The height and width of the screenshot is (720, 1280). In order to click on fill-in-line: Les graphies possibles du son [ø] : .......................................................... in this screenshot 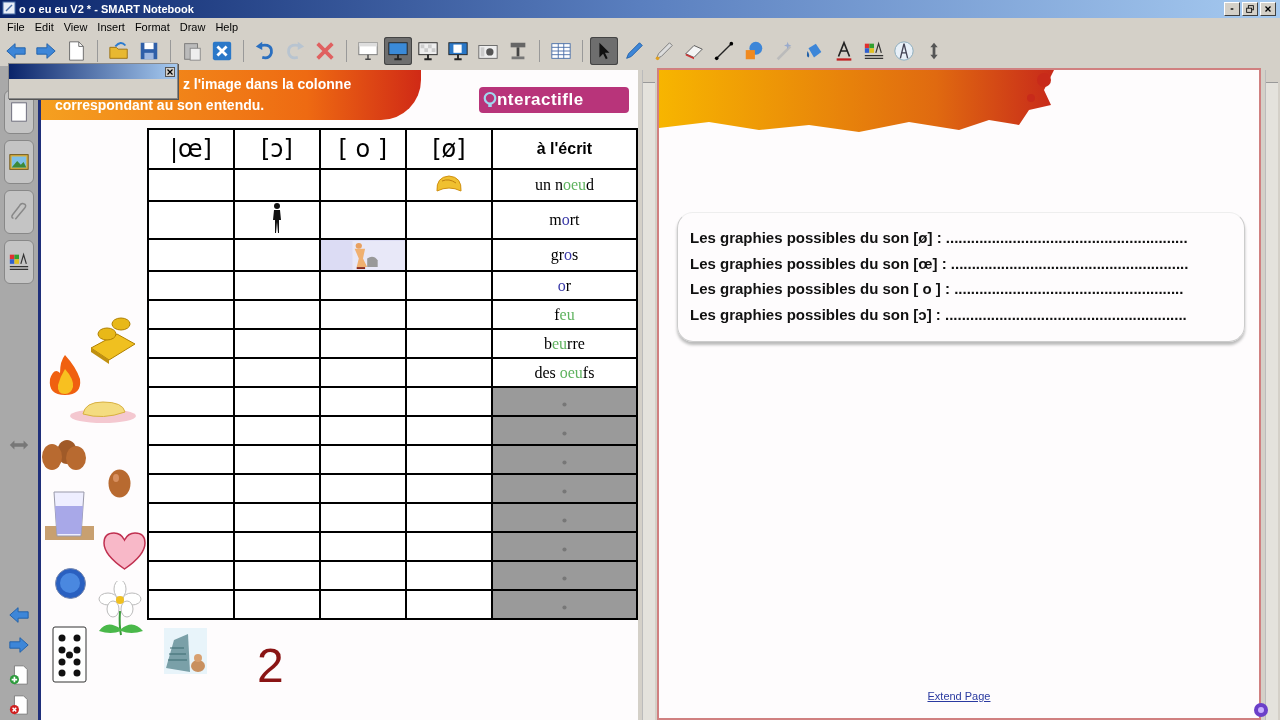, I will do `click(939, 238)`.